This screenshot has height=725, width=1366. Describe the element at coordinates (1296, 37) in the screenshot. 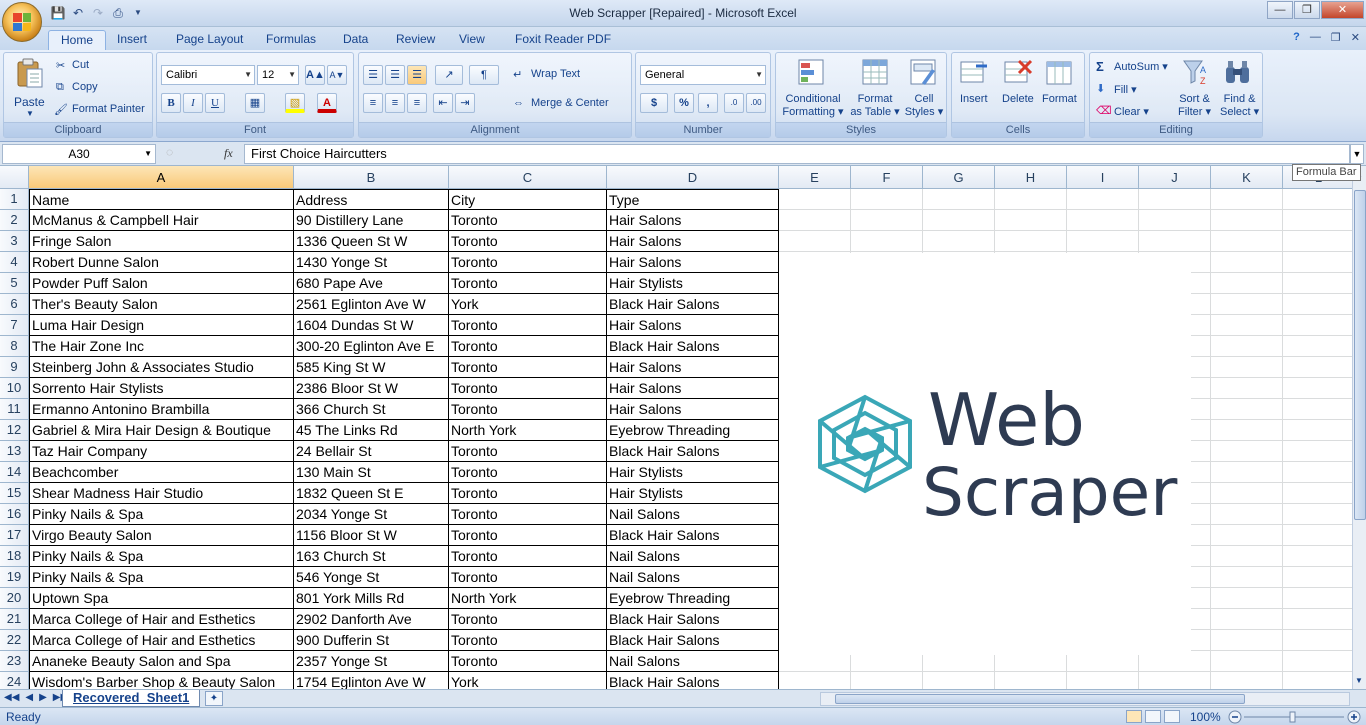

I see `help-icon: ?` at that location.